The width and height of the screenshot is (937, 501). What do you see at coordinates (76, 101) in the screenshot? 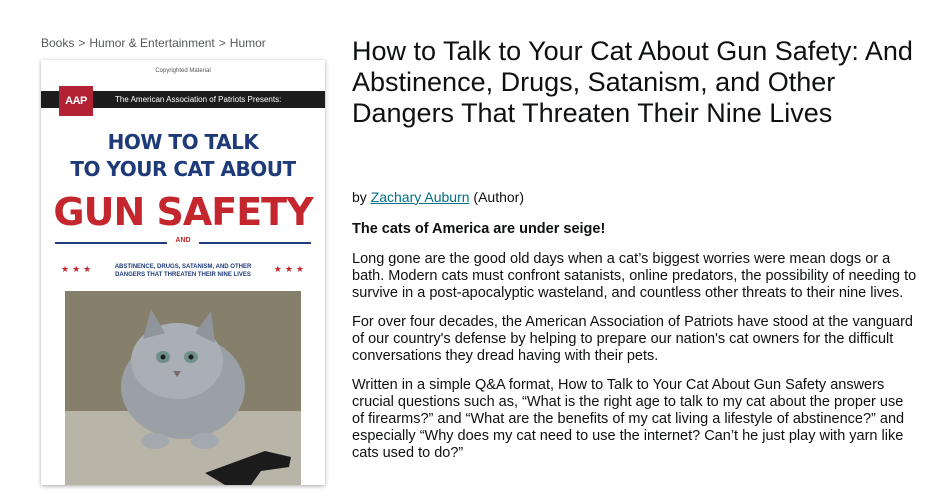
I see `cover-aap-logo: AAP` at bounding box center [76, 101].